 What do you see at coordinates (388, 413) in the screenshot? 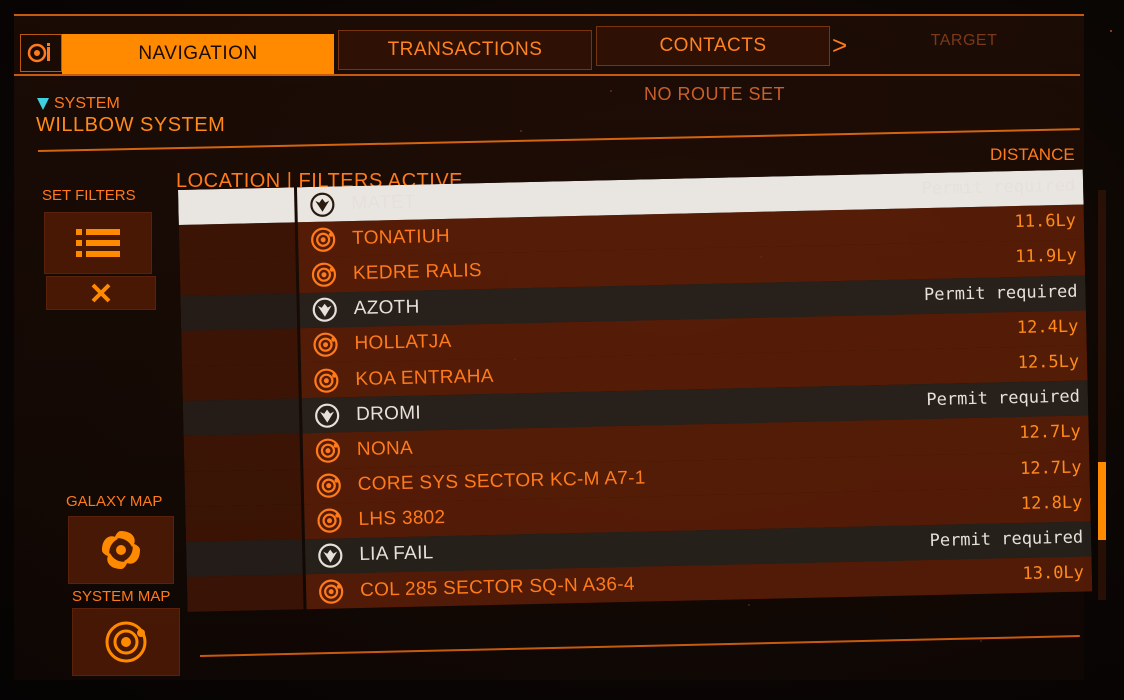
I see `system-name-cell: DROMI` at bounding box center [388, 413].